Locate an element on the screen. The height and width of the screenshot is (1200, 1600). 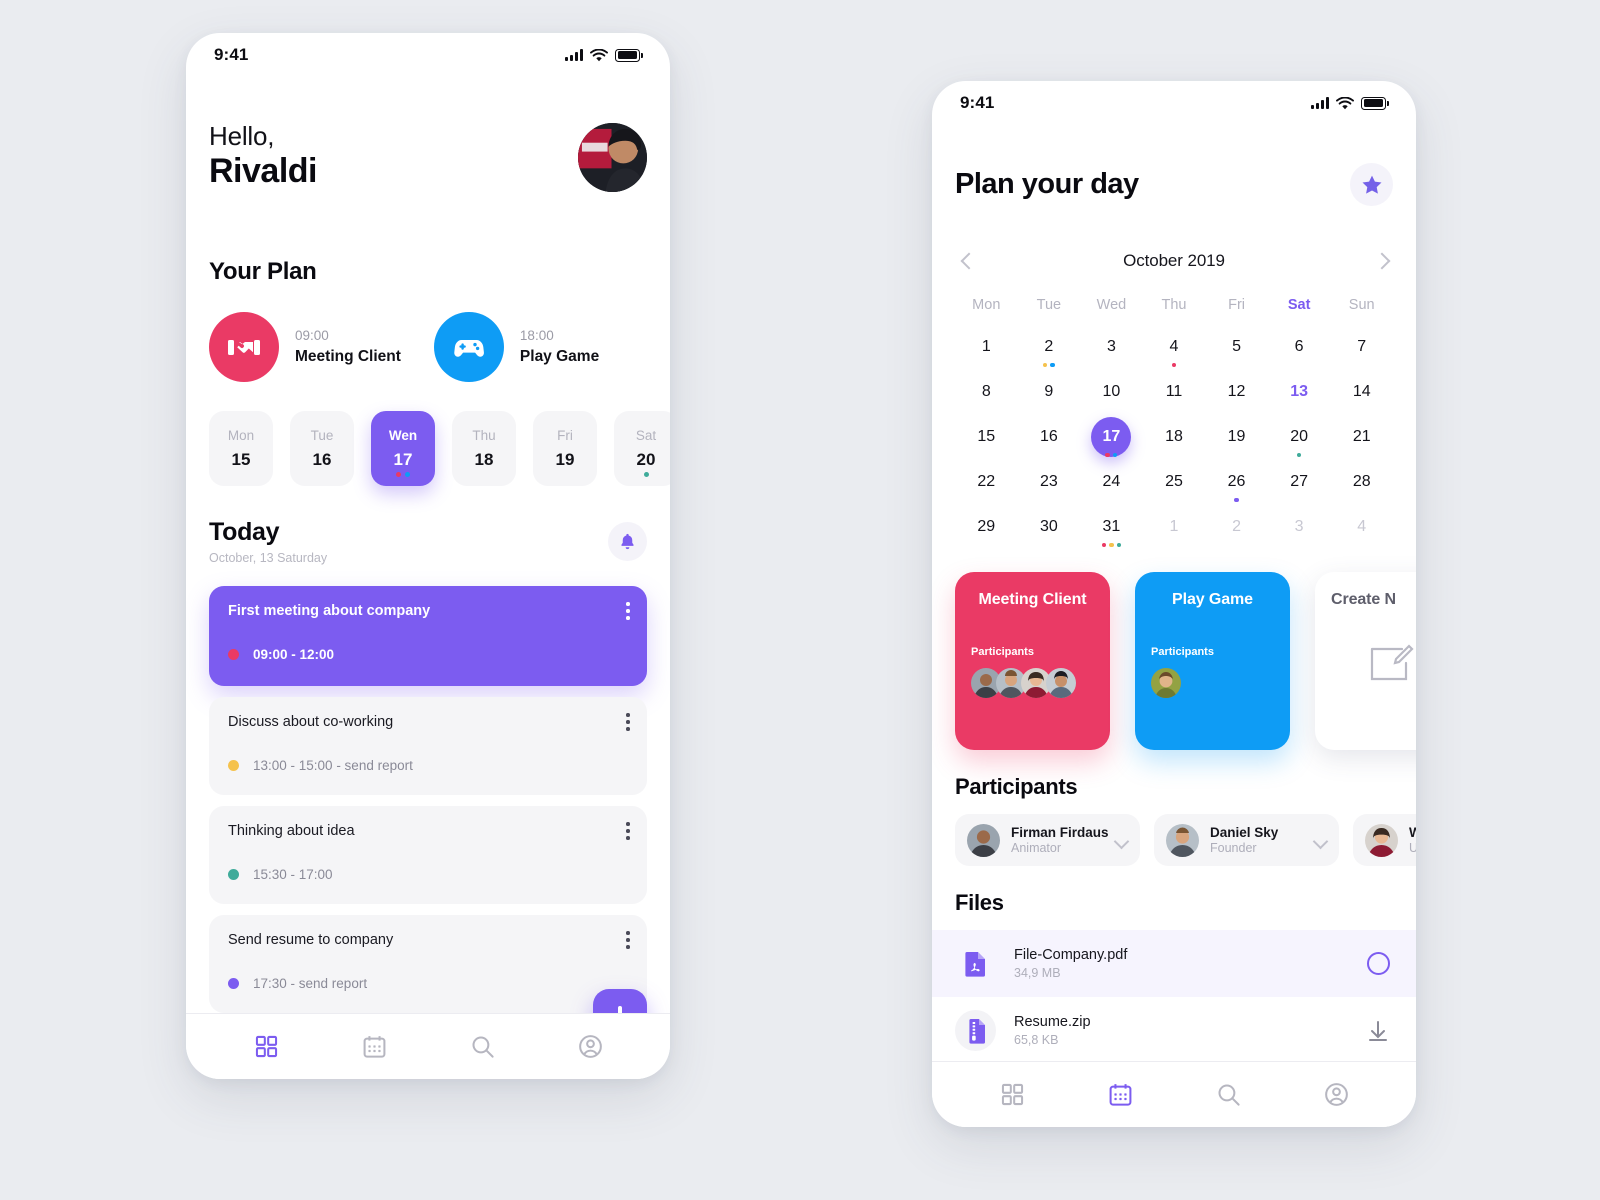
download-icon is located at coordinates (1378, 1031).